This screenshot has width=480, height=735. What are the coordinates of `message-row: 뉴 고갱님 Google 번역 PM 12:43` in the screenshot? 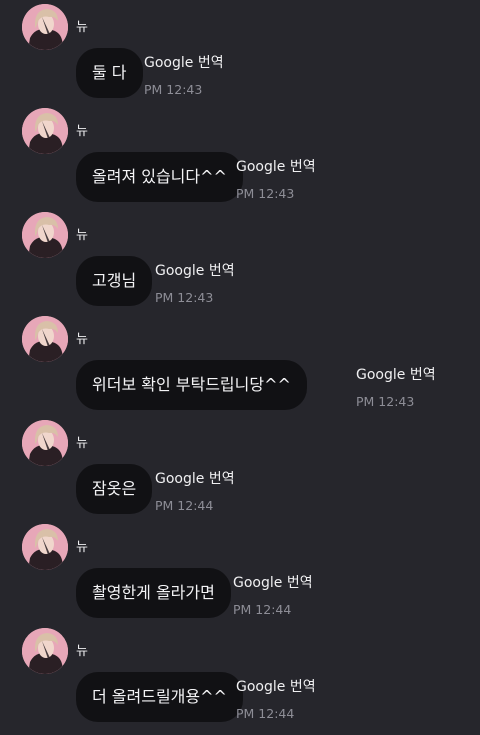 It's located at (240, 264).